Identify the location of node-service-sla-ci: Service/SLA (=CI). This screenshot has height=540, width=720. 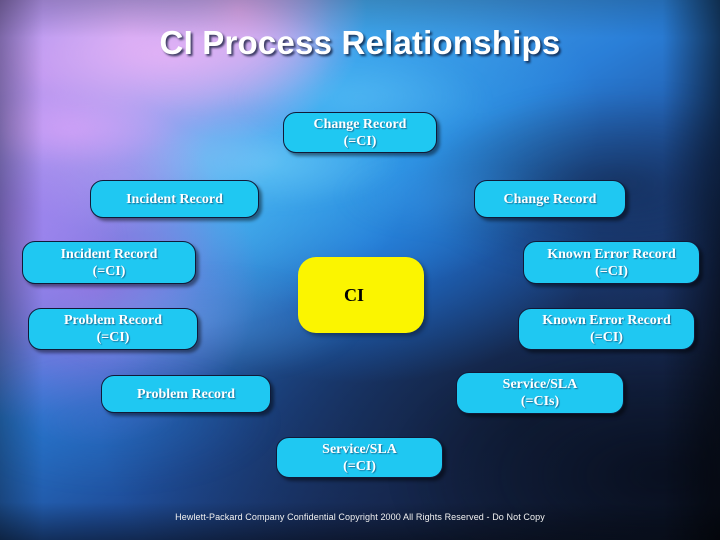
(359, 457).